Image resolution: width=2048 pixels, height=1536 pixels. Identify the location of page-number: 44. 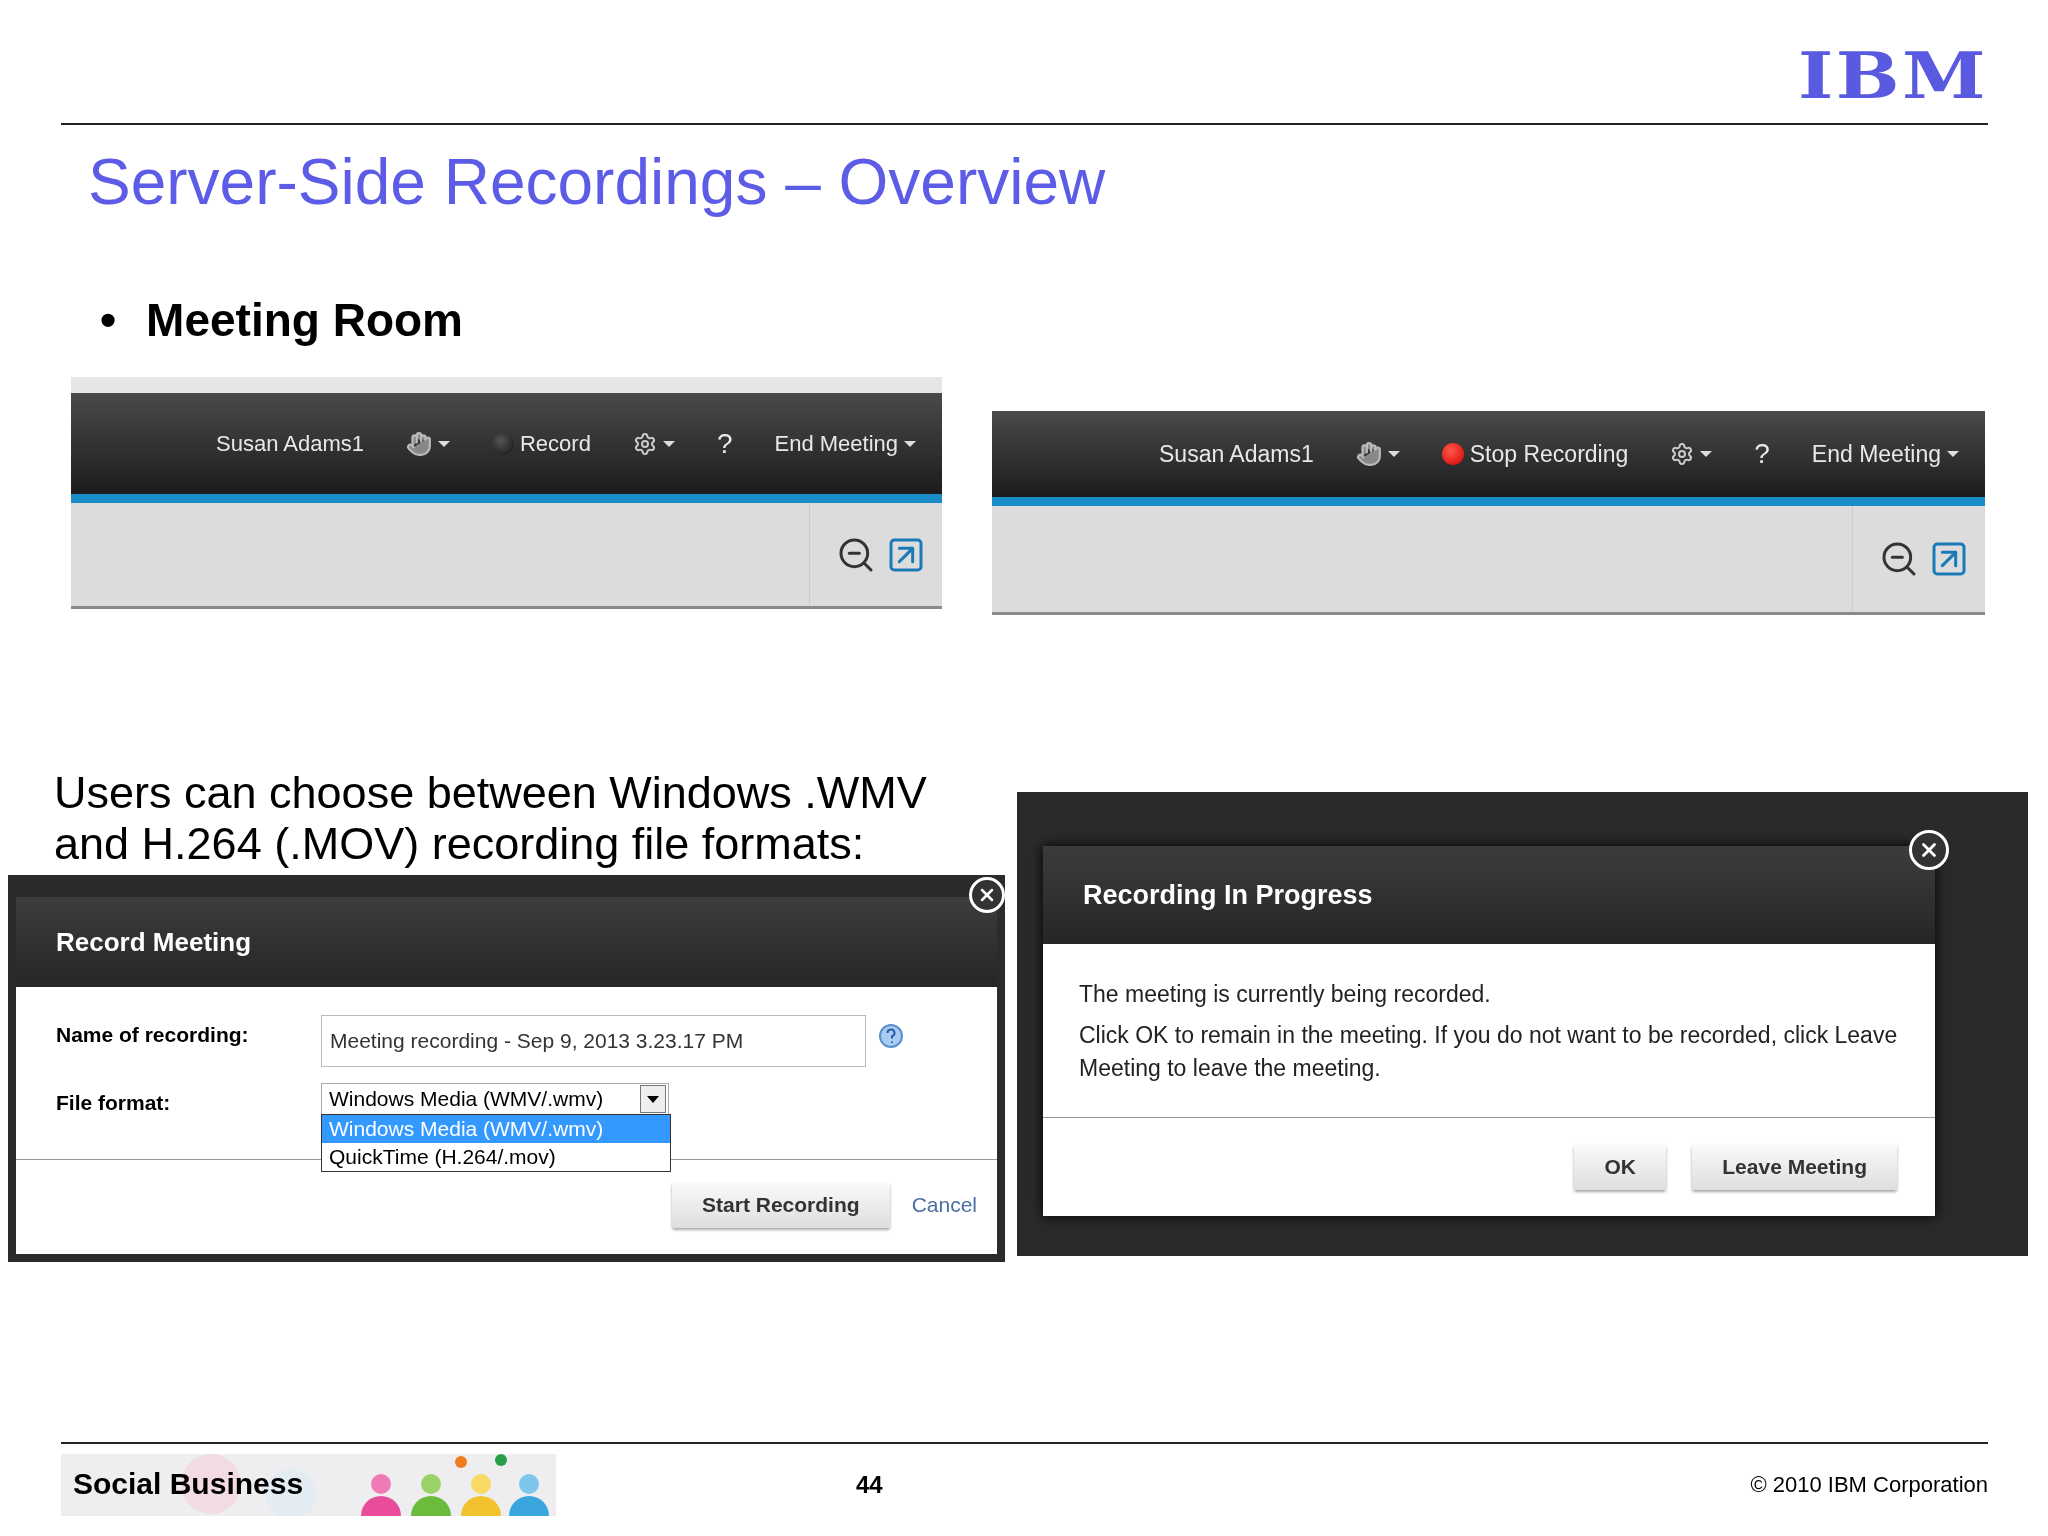
(869, 1485).